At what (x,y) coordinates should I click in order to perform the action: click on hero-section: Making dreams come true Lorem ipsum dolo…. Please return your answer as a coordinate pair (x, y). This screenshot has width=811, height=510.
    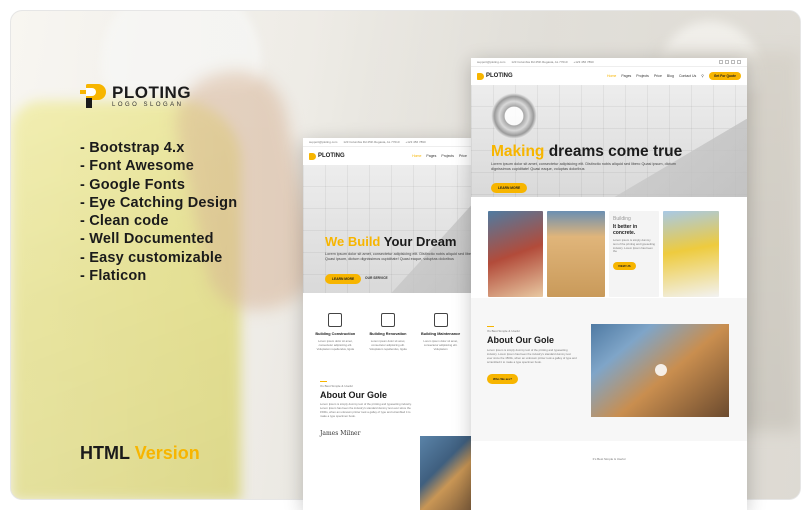
    Looking at the image, I should click on (609, 141).